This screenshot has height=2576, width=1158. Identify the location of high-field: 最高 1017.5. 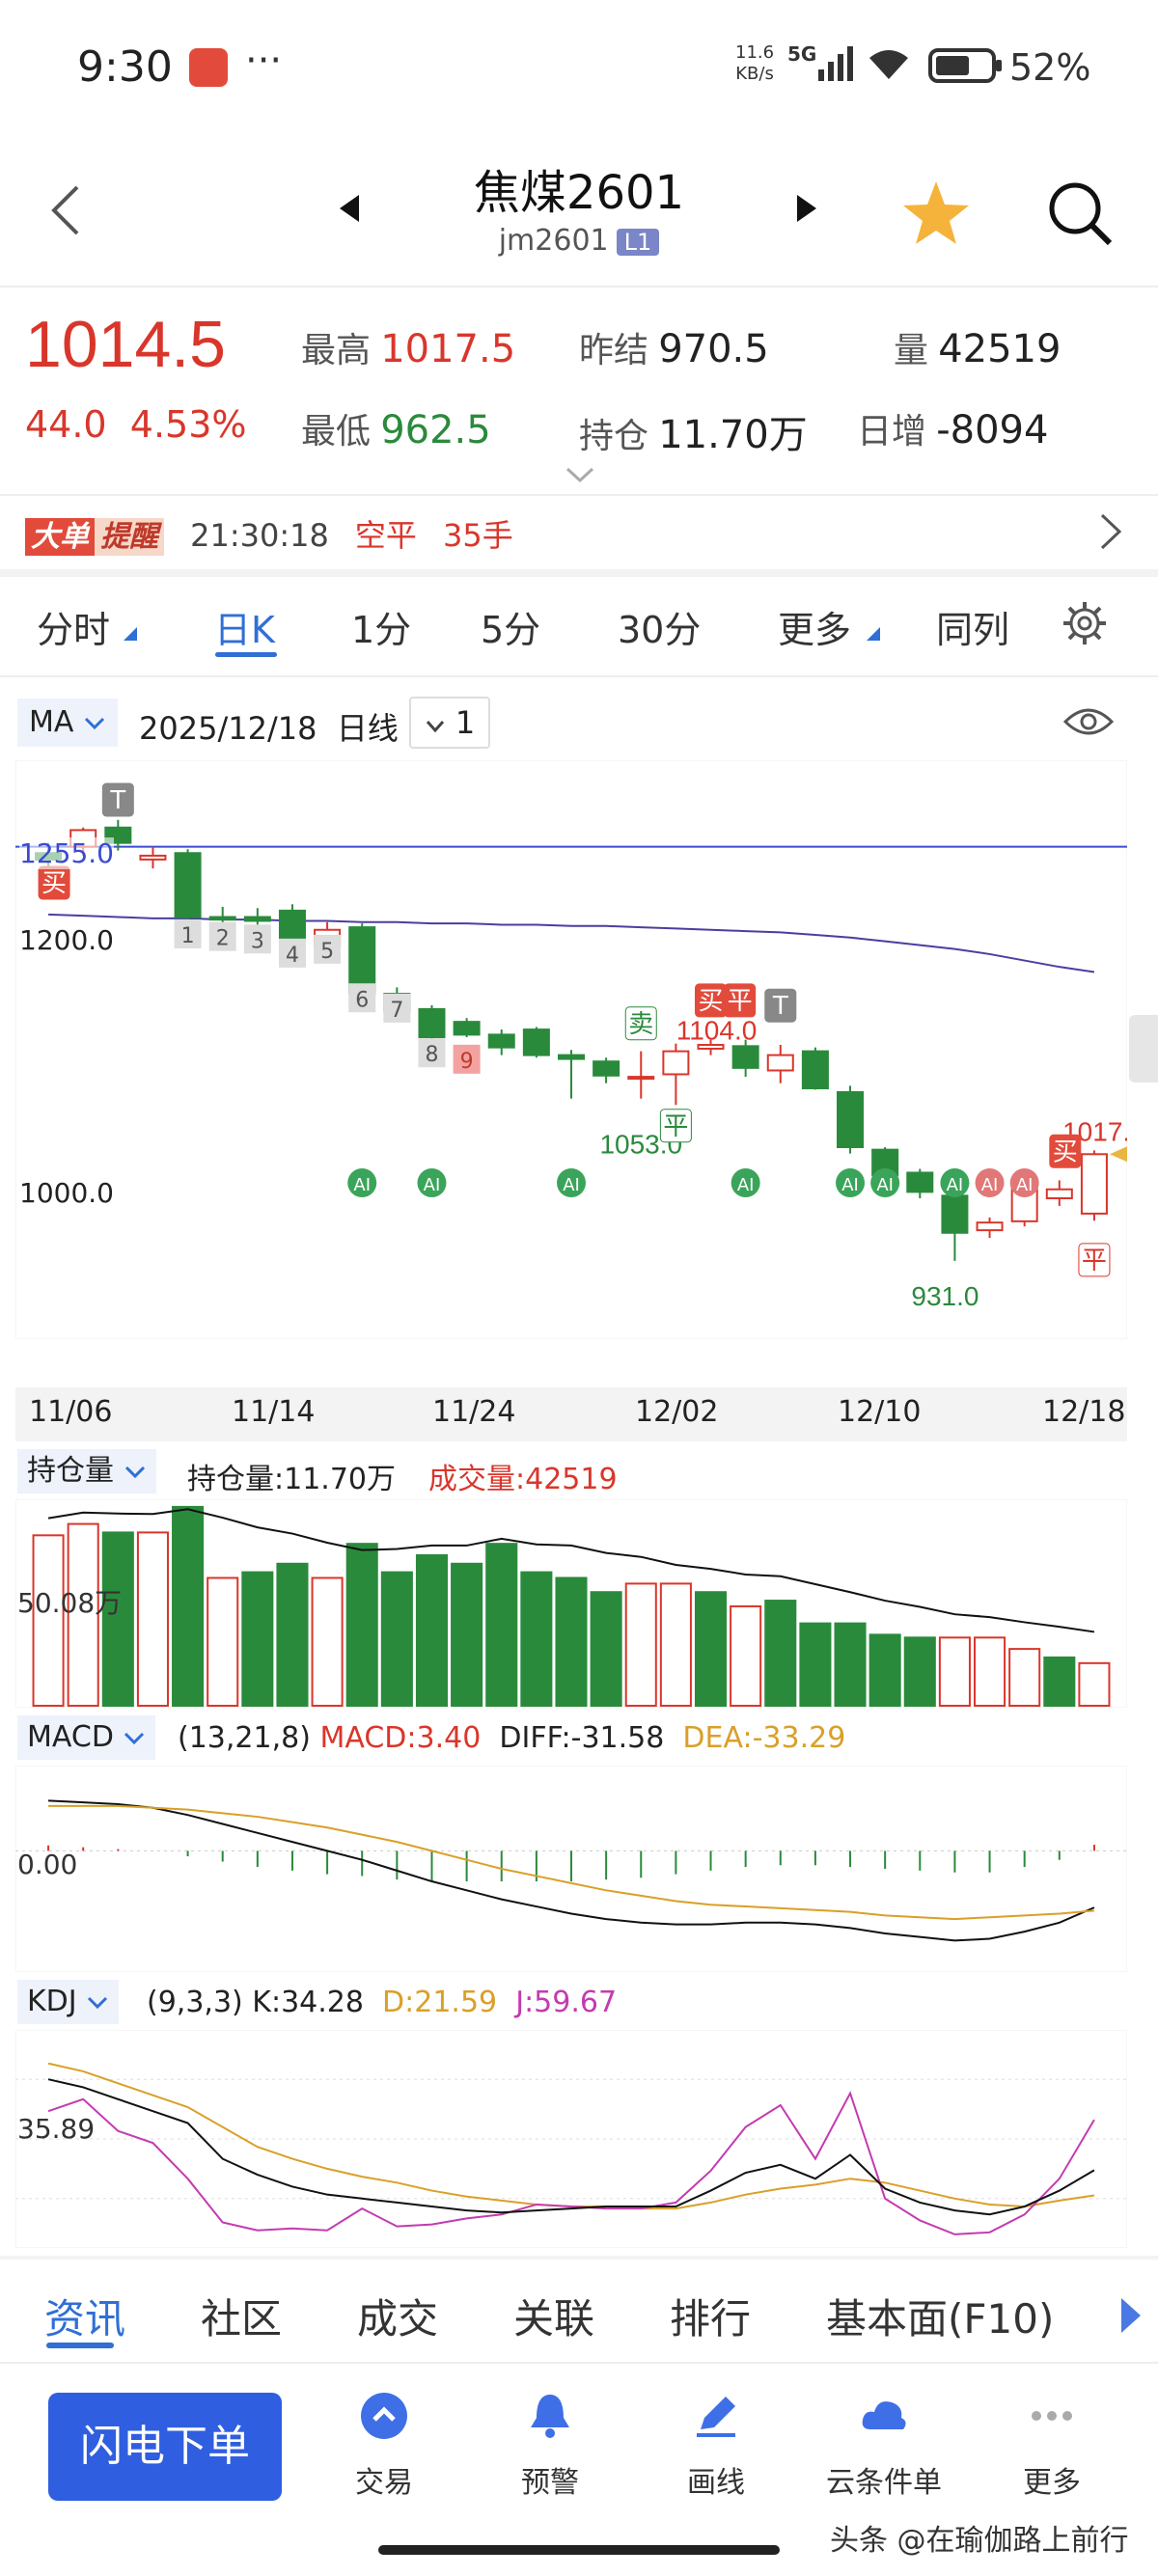
(408, 349).